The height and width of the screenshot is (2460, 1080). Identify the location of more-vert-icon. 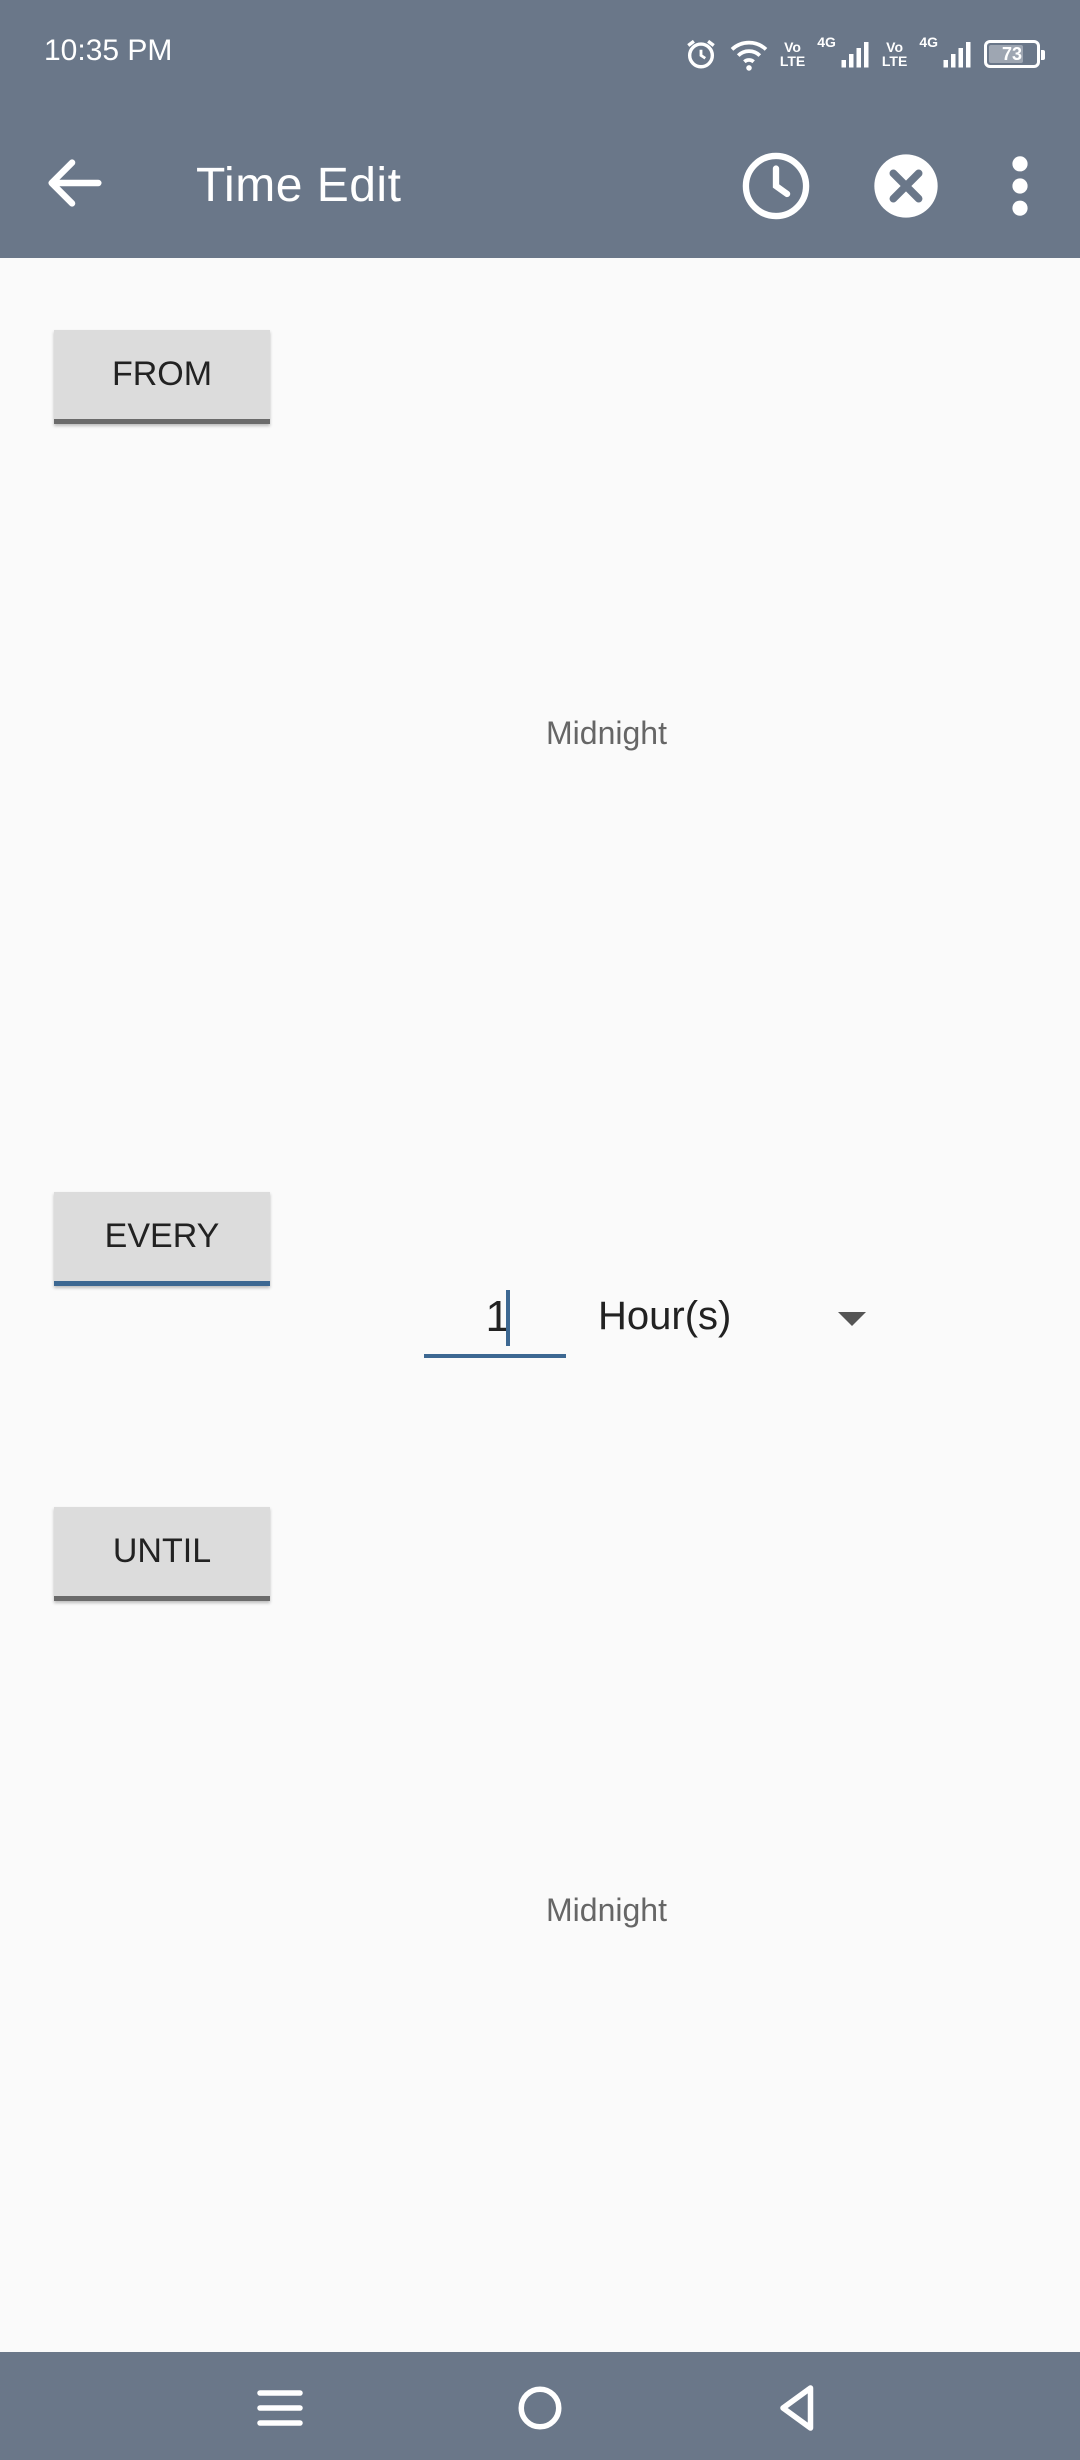
(1020, 186).